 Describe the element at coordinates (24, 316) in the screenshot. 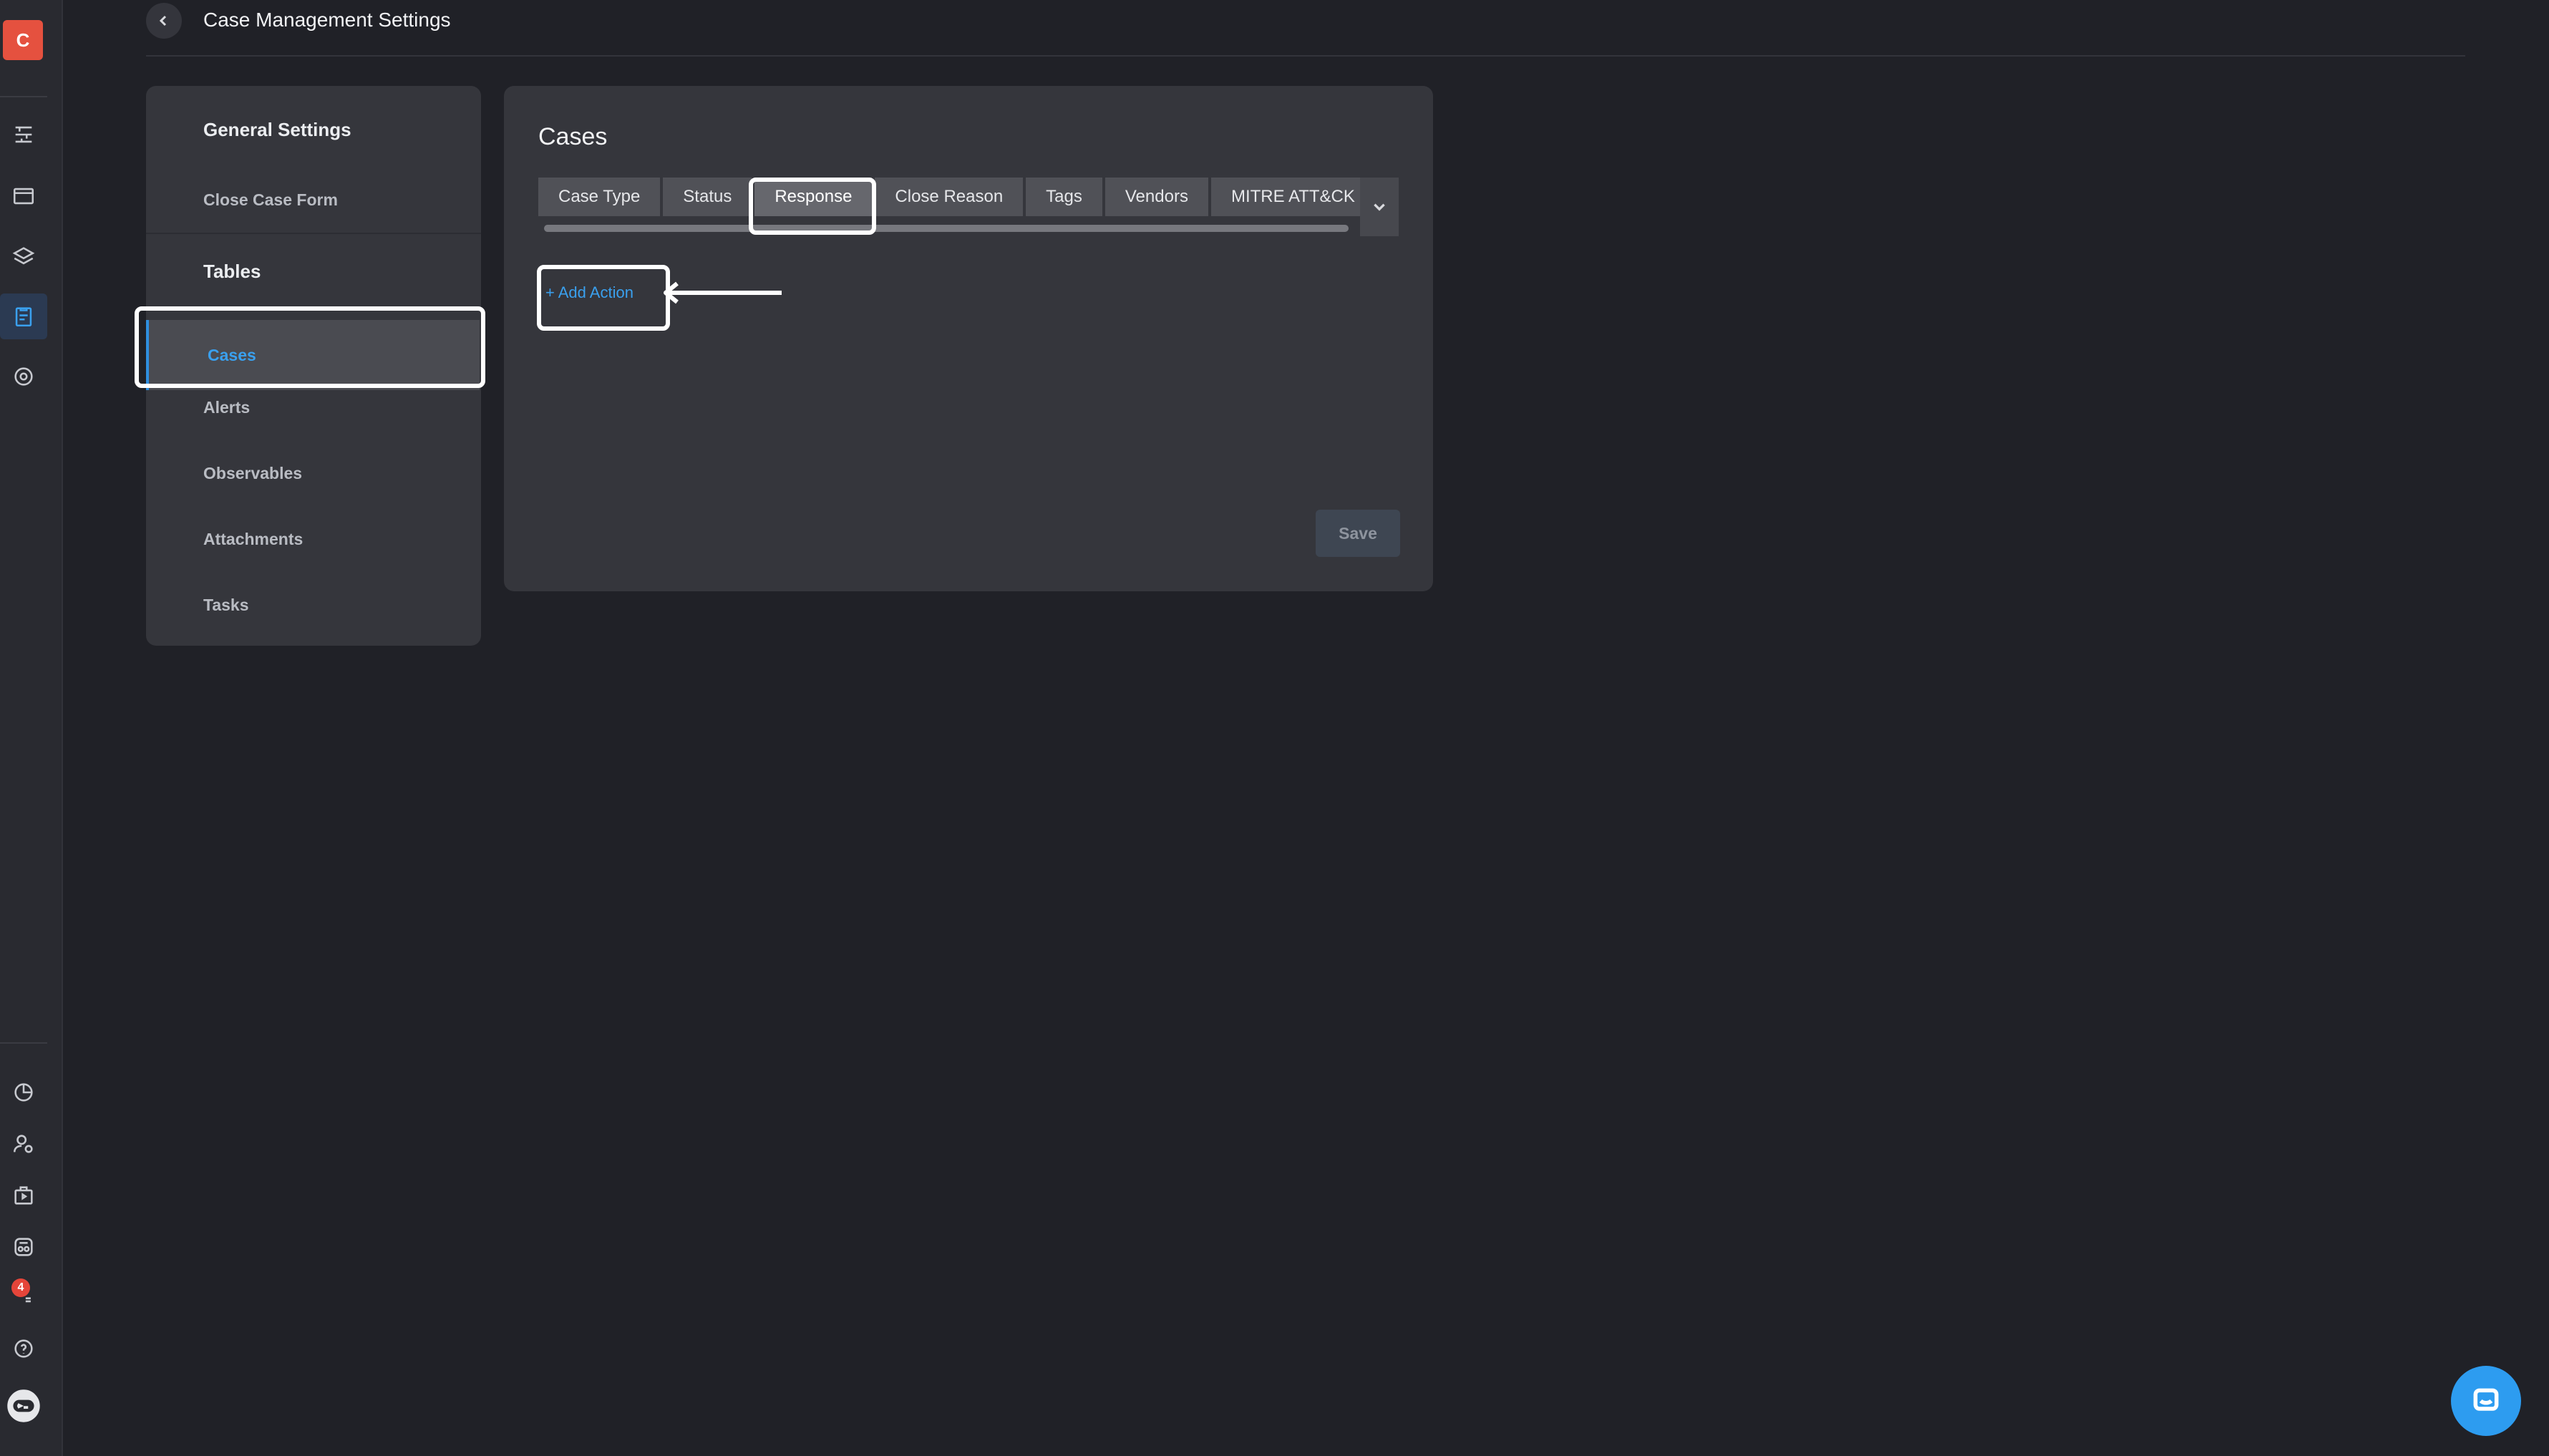

I see `clipboard-icon` at that location.